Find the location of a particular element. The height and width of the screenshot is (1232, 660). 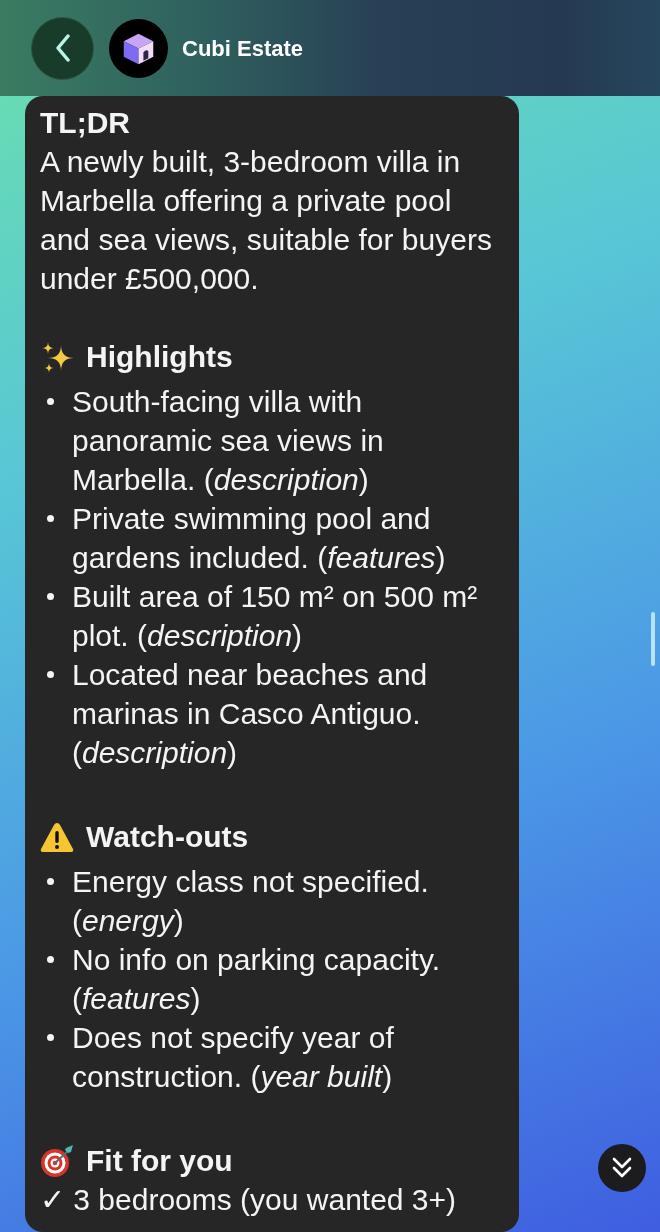

list-item-text: No info on parking capacity. (features) is located at coordinates (256, 979).